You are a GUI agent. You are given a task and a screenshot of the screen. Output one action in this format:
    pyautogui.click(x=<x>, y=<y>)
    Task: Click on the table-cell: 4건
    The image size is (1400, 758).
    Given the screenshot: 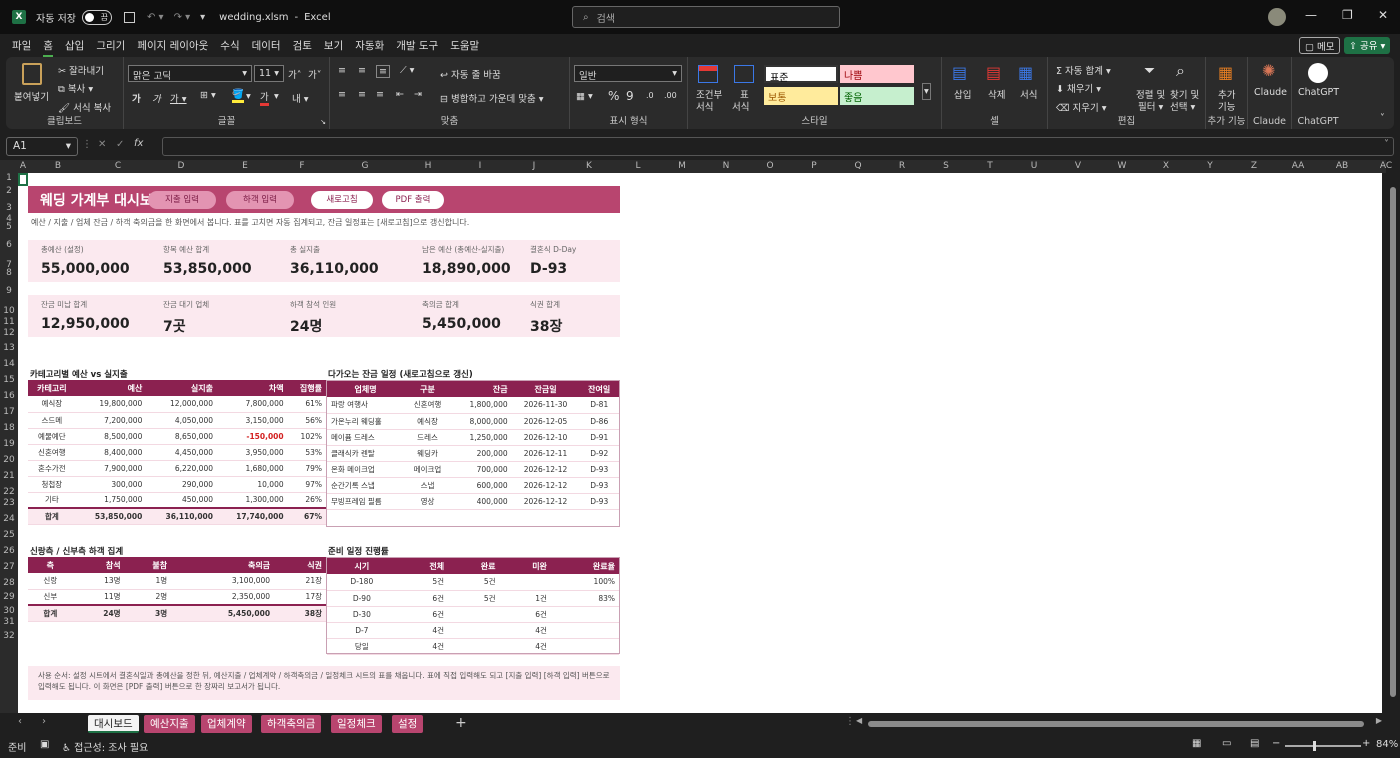 What is the action you would take?
    pyautogui.click(x=525, y=646)
    